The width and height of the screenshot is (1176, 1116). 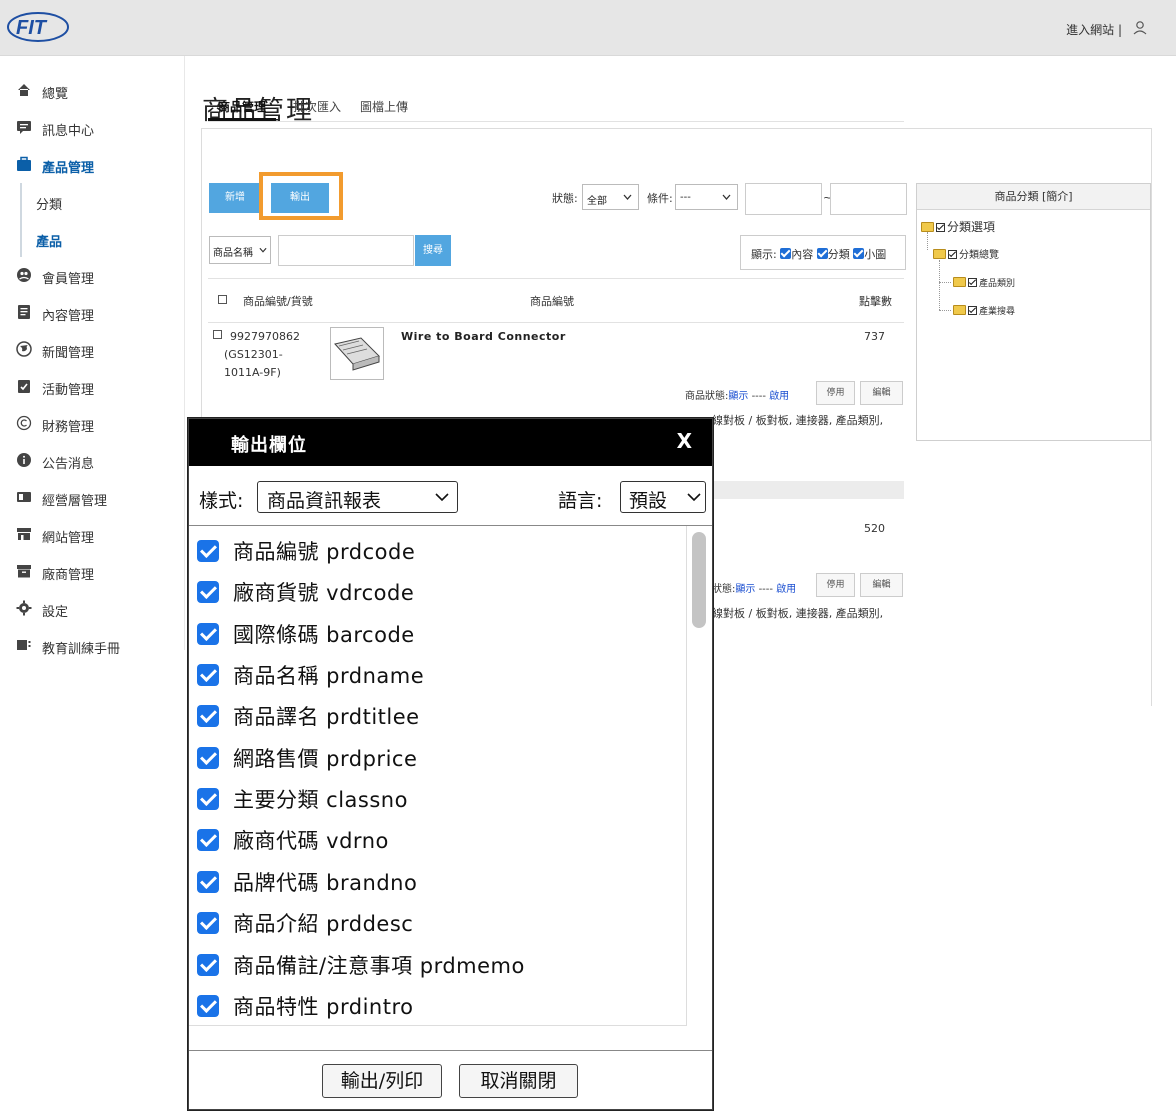 What do you see at coordinates (382, 1081) in the screenshot?
I see `export-print-button: 輸出/列印` at bounding box center [382, 1081].